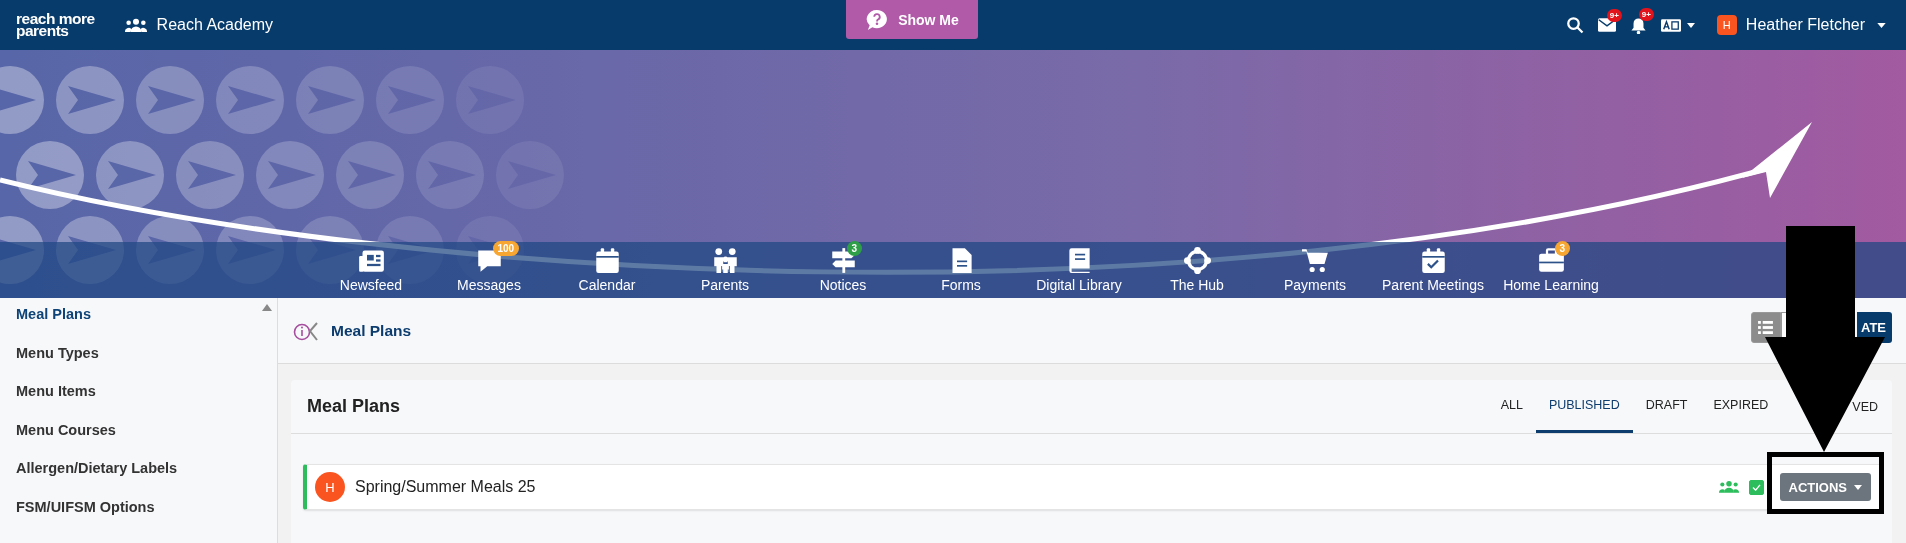 This screenshot has width=1906, height=543. I want to click on info-icon, so click(306, 330).